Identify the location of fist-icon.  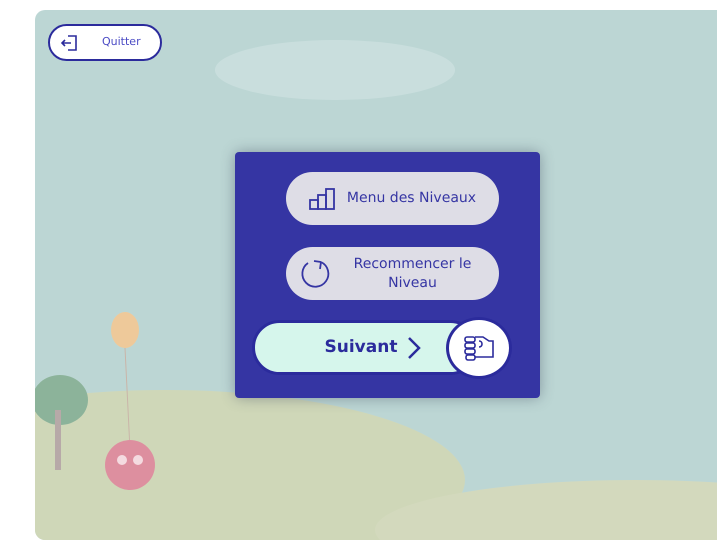
(478, 348).